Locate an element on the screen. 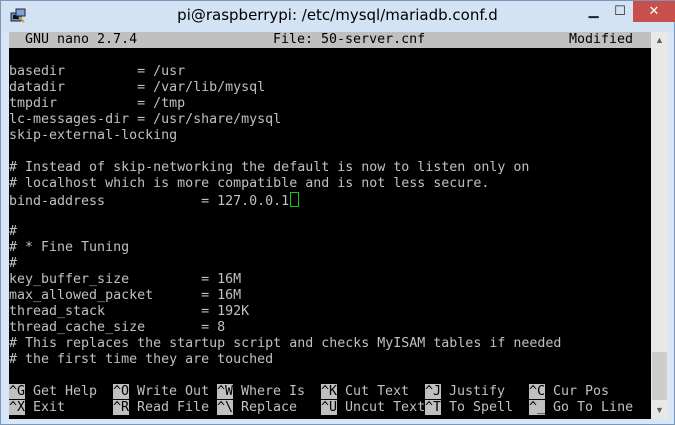 The image size is (675, 425). shortcut-label: To Spell is located at coordinates (477, 407).